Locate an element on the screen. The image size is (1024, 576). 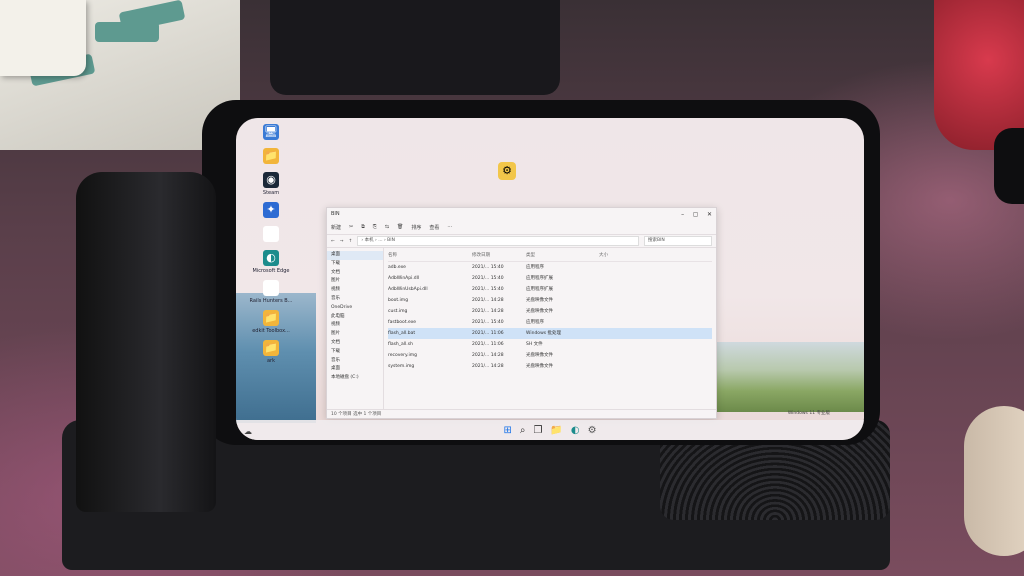
edge-icon: ◐ is located at coordinates (575, 430).